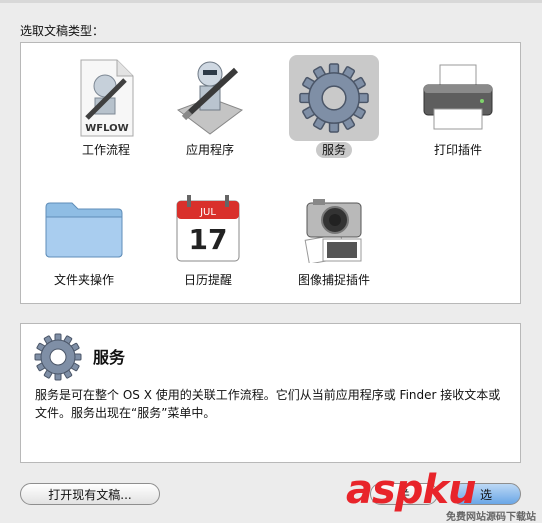 The image size is (542, 523). I want to click on type-application: 应用程序, so click(210, 109).